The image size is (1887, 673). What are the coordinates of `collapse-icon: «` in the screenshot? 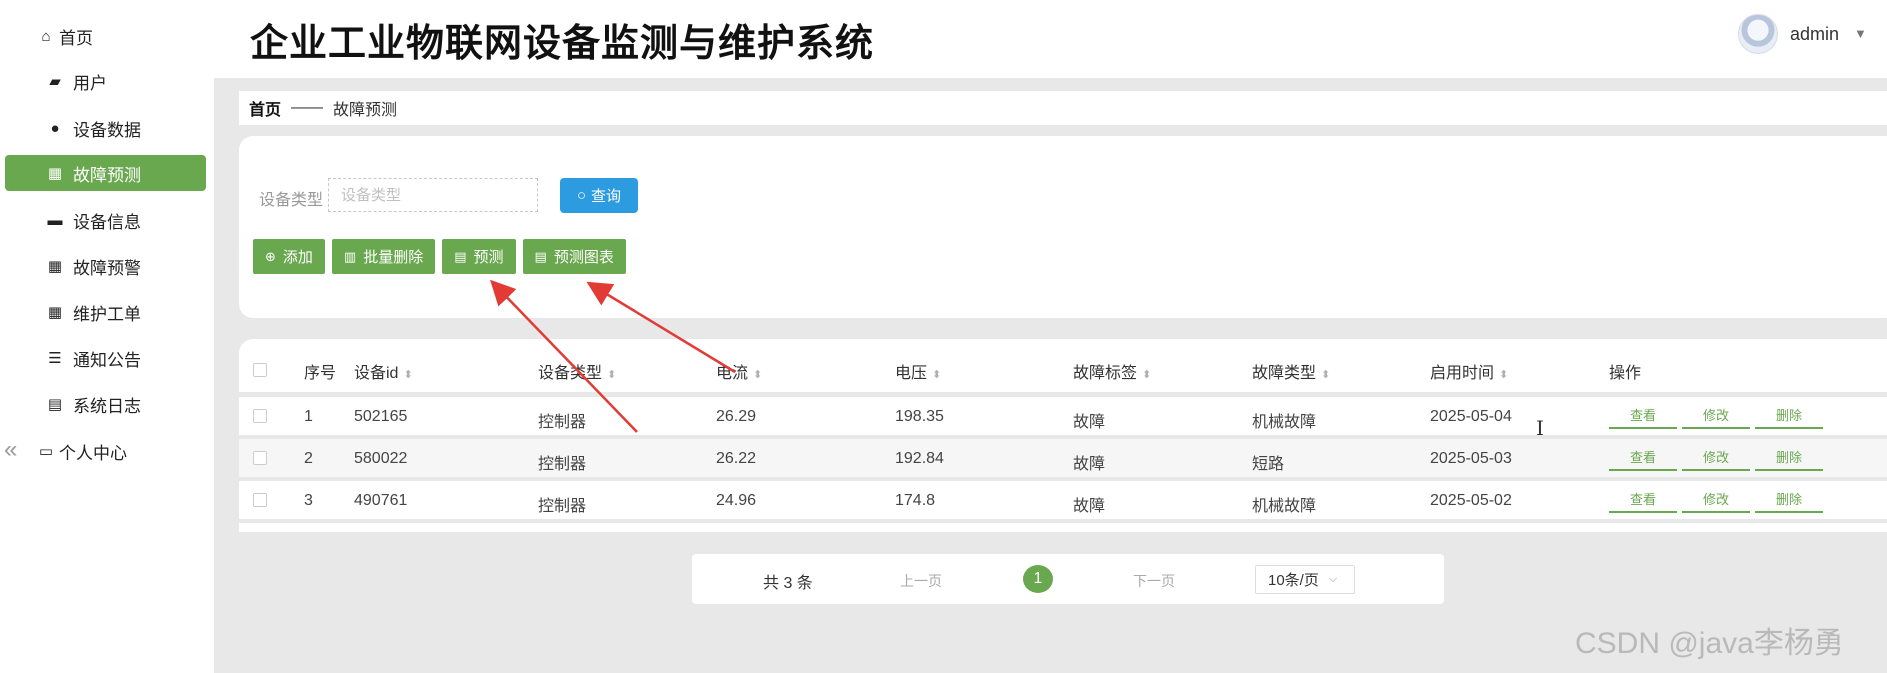 It's located at (10, 450).